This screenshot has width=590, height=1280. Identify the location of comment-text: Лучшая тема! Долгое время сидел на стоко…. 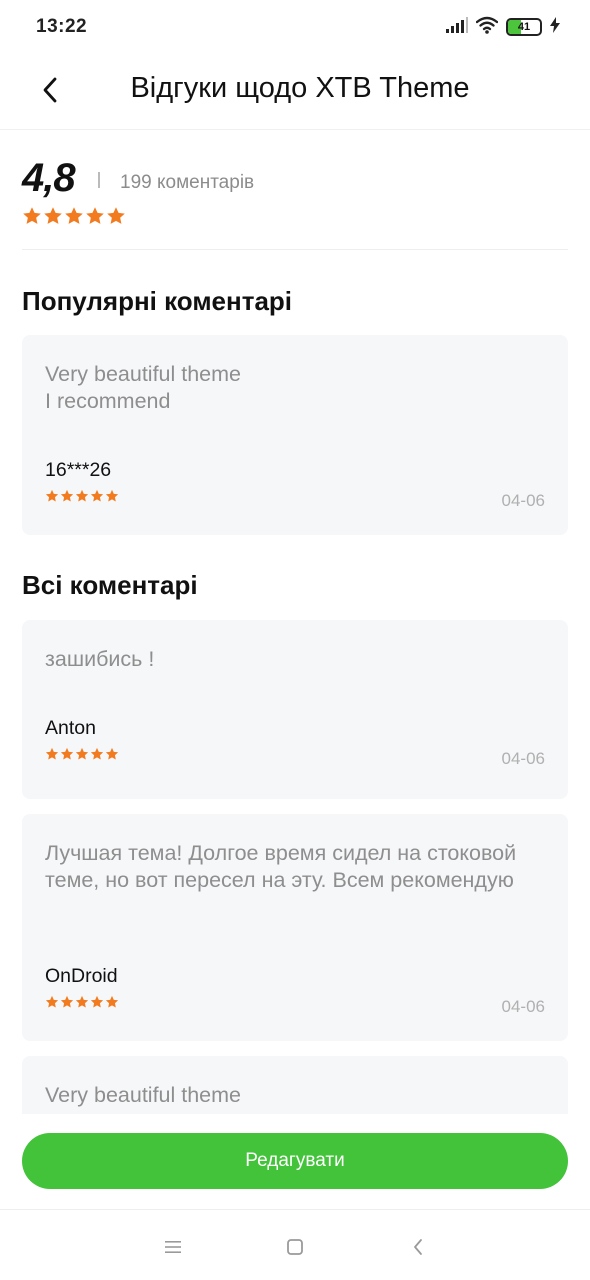
(281, 866).